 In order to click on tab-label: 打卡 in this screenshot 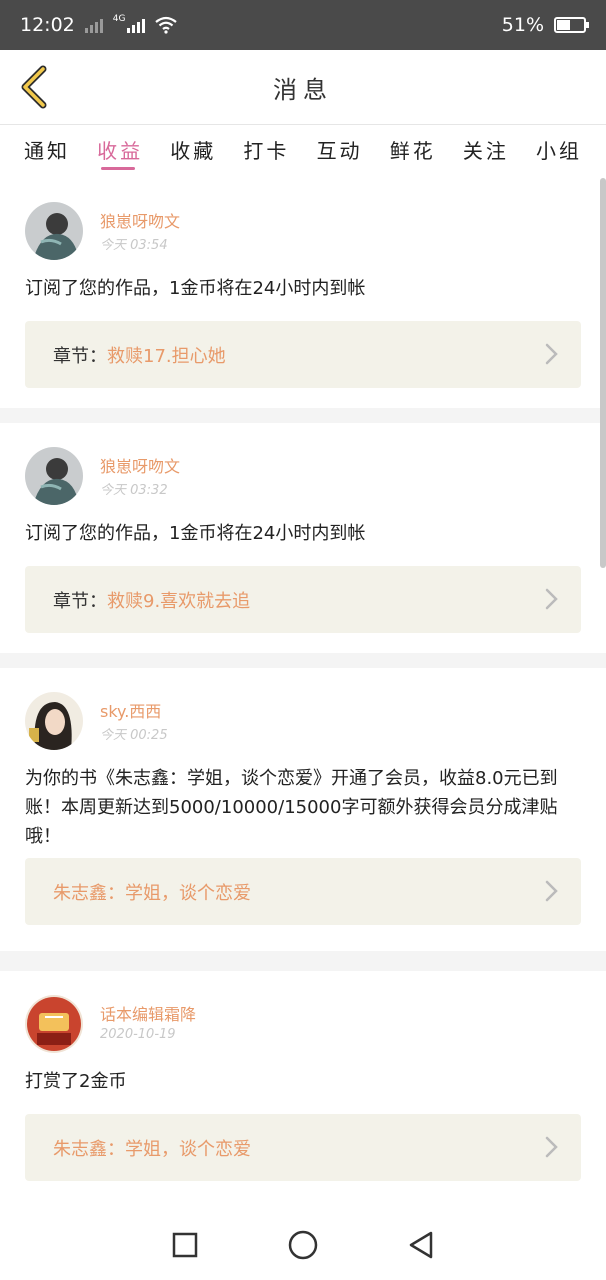, I will do `click(266, 151)`.